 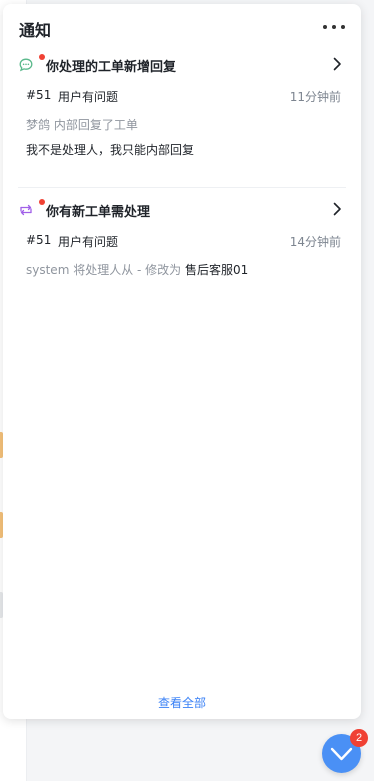 I want to click on notification-body: 我不是处理人，我只能内部回复, so click(x=110, y=150).